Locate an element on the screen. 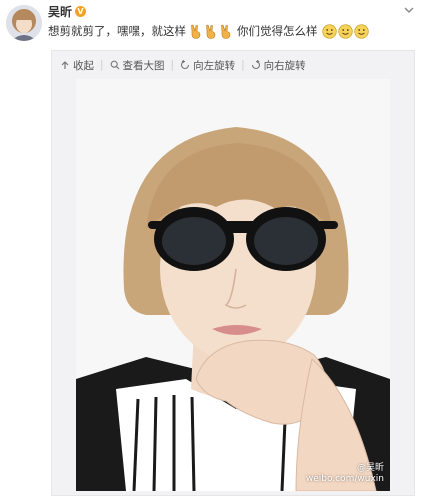 Image resolution: width=425 pixels, height=500 pixels. view-large-label: 查看大图 is located at coordinates (143, 65).